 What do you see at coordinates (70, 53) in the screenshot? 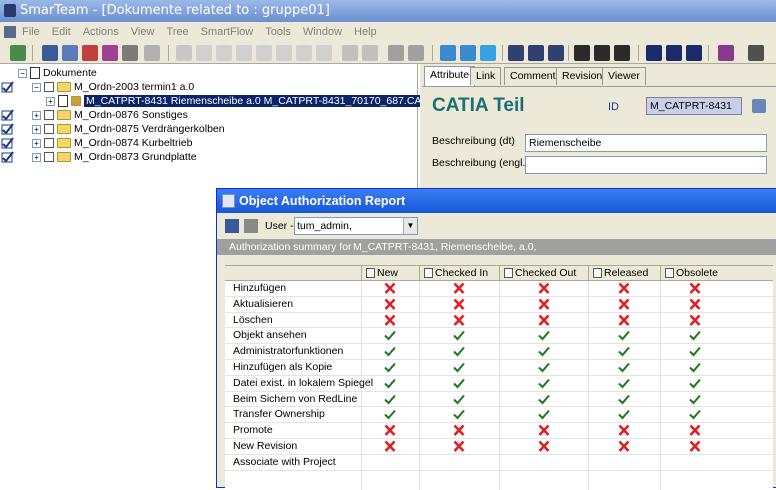
I see `grid-icon` at bounding box center [70, 53].